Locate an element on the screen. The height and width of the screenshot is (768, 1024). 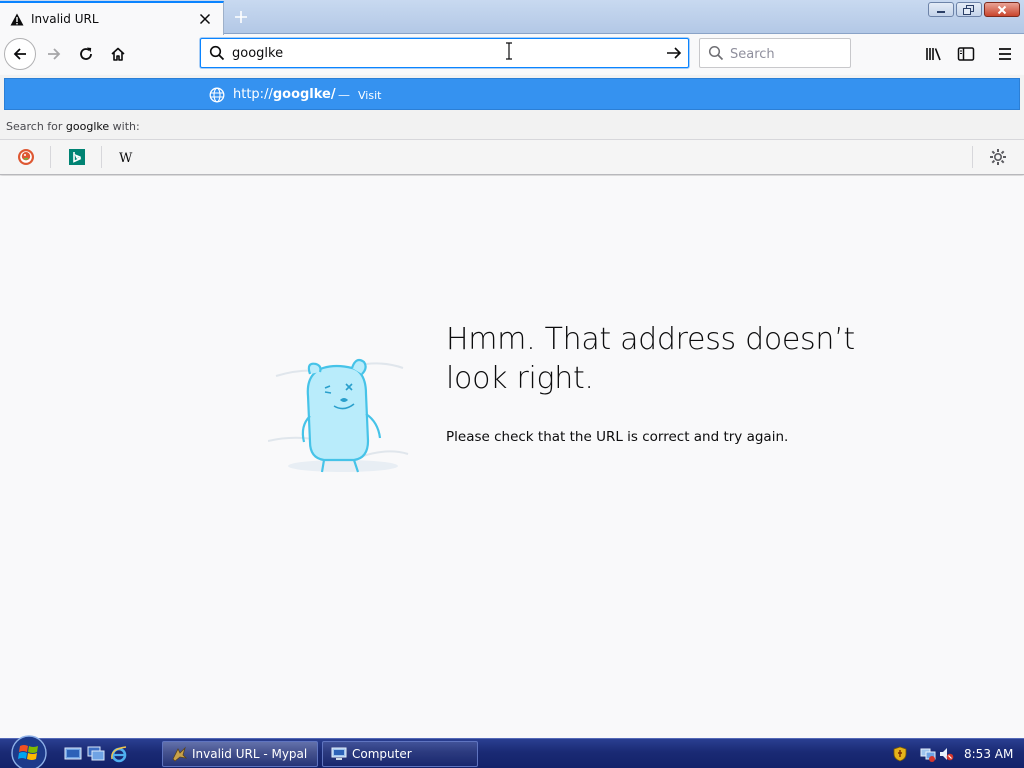
taskbar-item-browser: Invalid URL - Mypal is located at coordinates (240, 754).